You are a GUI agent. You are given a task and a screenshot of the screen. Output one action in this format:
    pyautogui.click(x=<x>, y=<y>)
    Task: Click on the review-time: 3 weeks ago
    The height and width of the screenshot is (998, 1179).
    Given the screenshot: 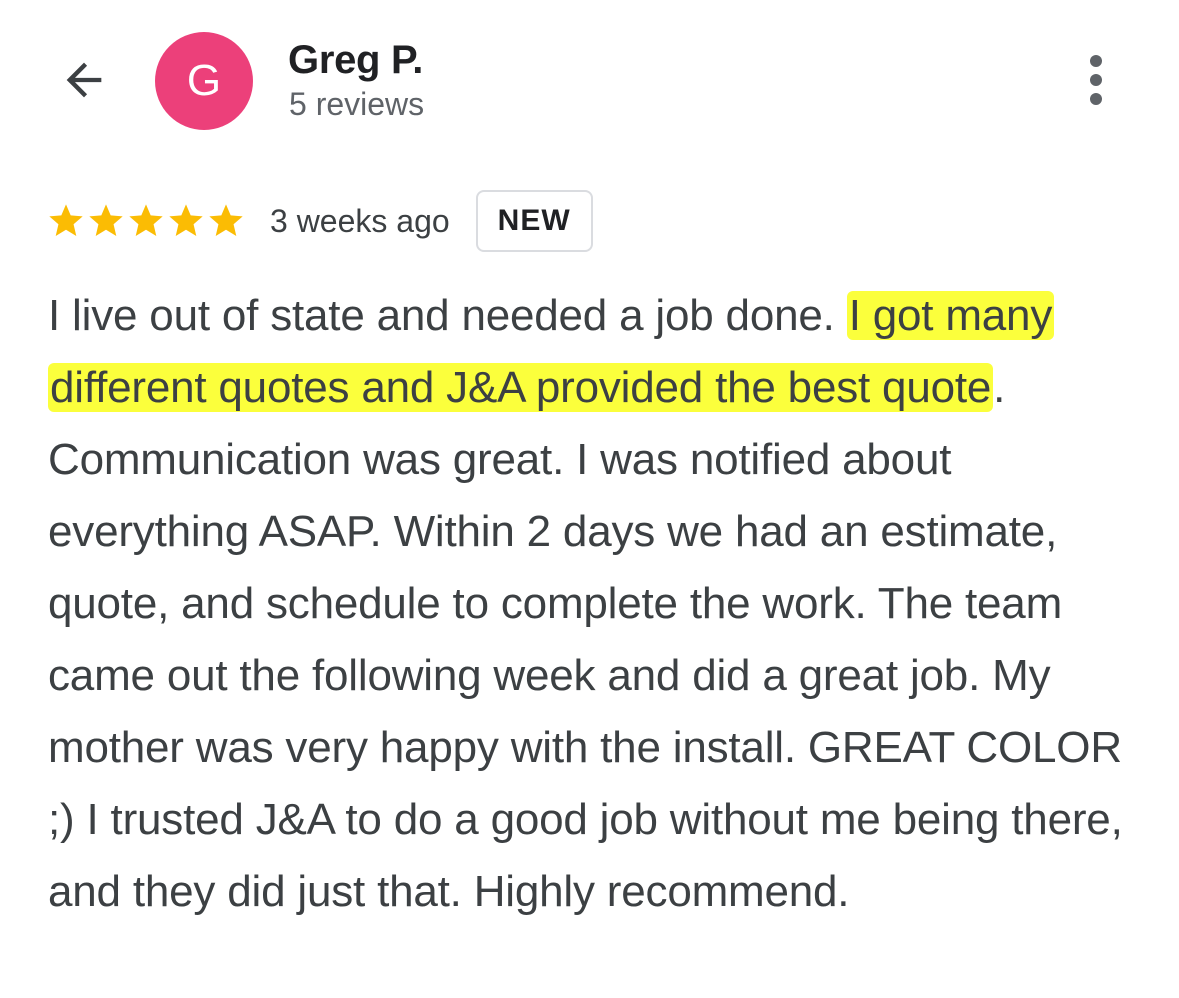 What is the action you would take?
    pyautogui.click(x=360, y=220)
    